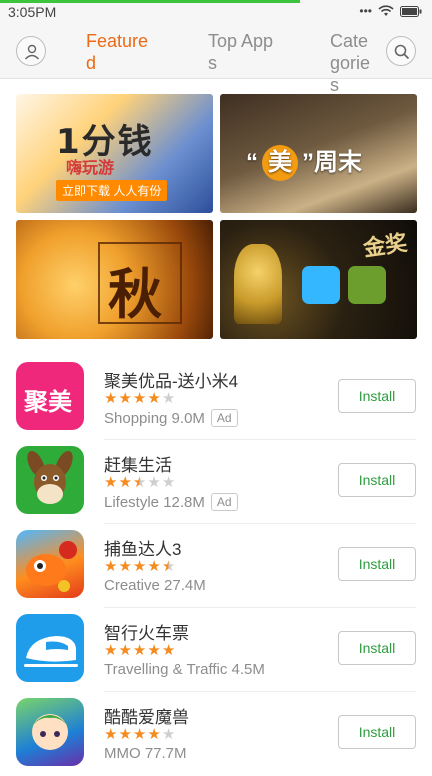  What do you see at coordinates (32, 12) in the screenshot?
I see `status-time: 3:05PM` at bounding box center [32, 12].